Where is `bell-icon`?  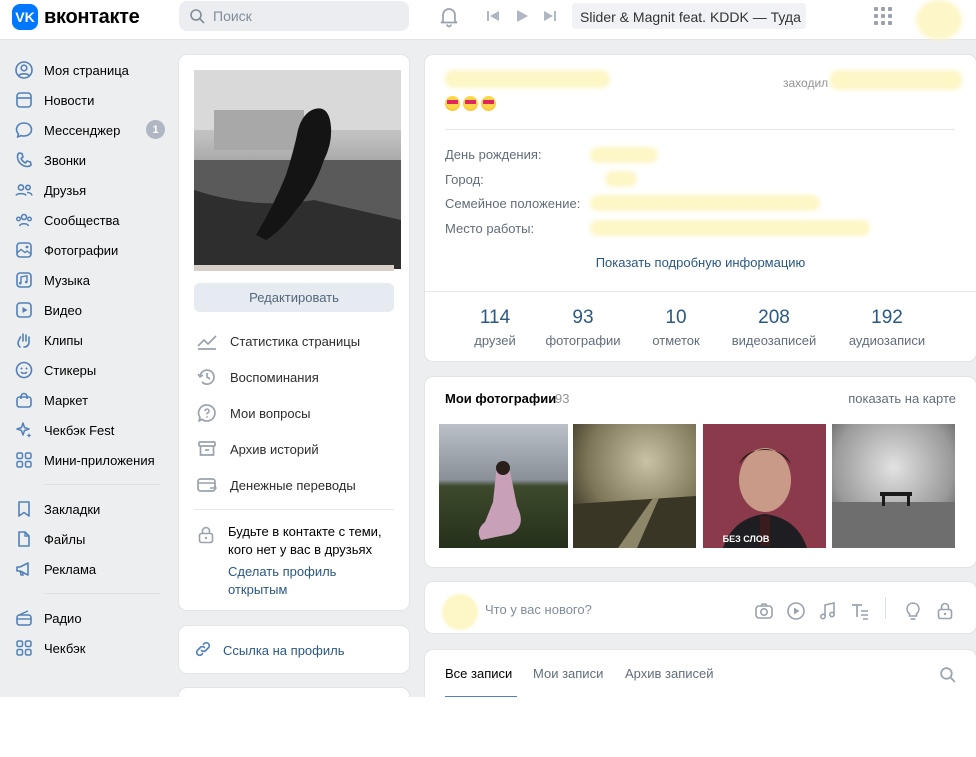
bell-icon is located at coordinates (449, 16).